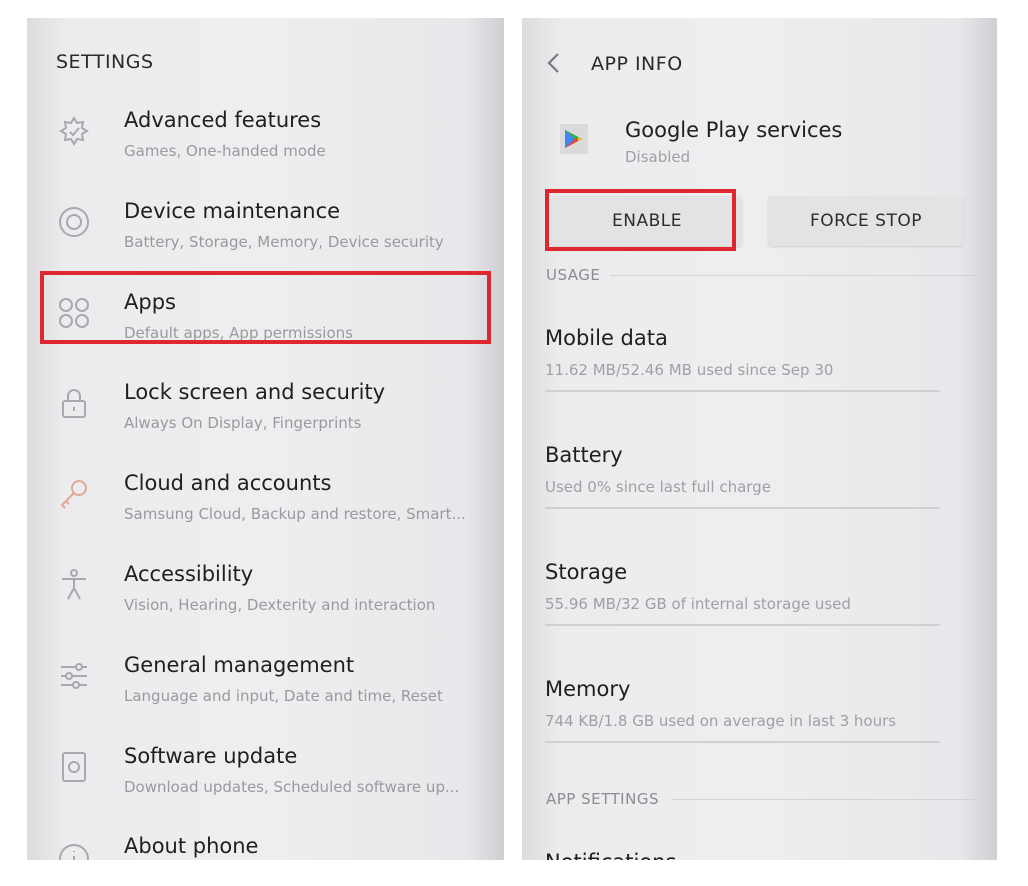 The width and height of the screenshot is (1028, 886). What do you see at coordinates (243, 423) in the screenshot?
I see `item-subtitle: Always On Display, Fingerprints` at bounding box center [243, 423].